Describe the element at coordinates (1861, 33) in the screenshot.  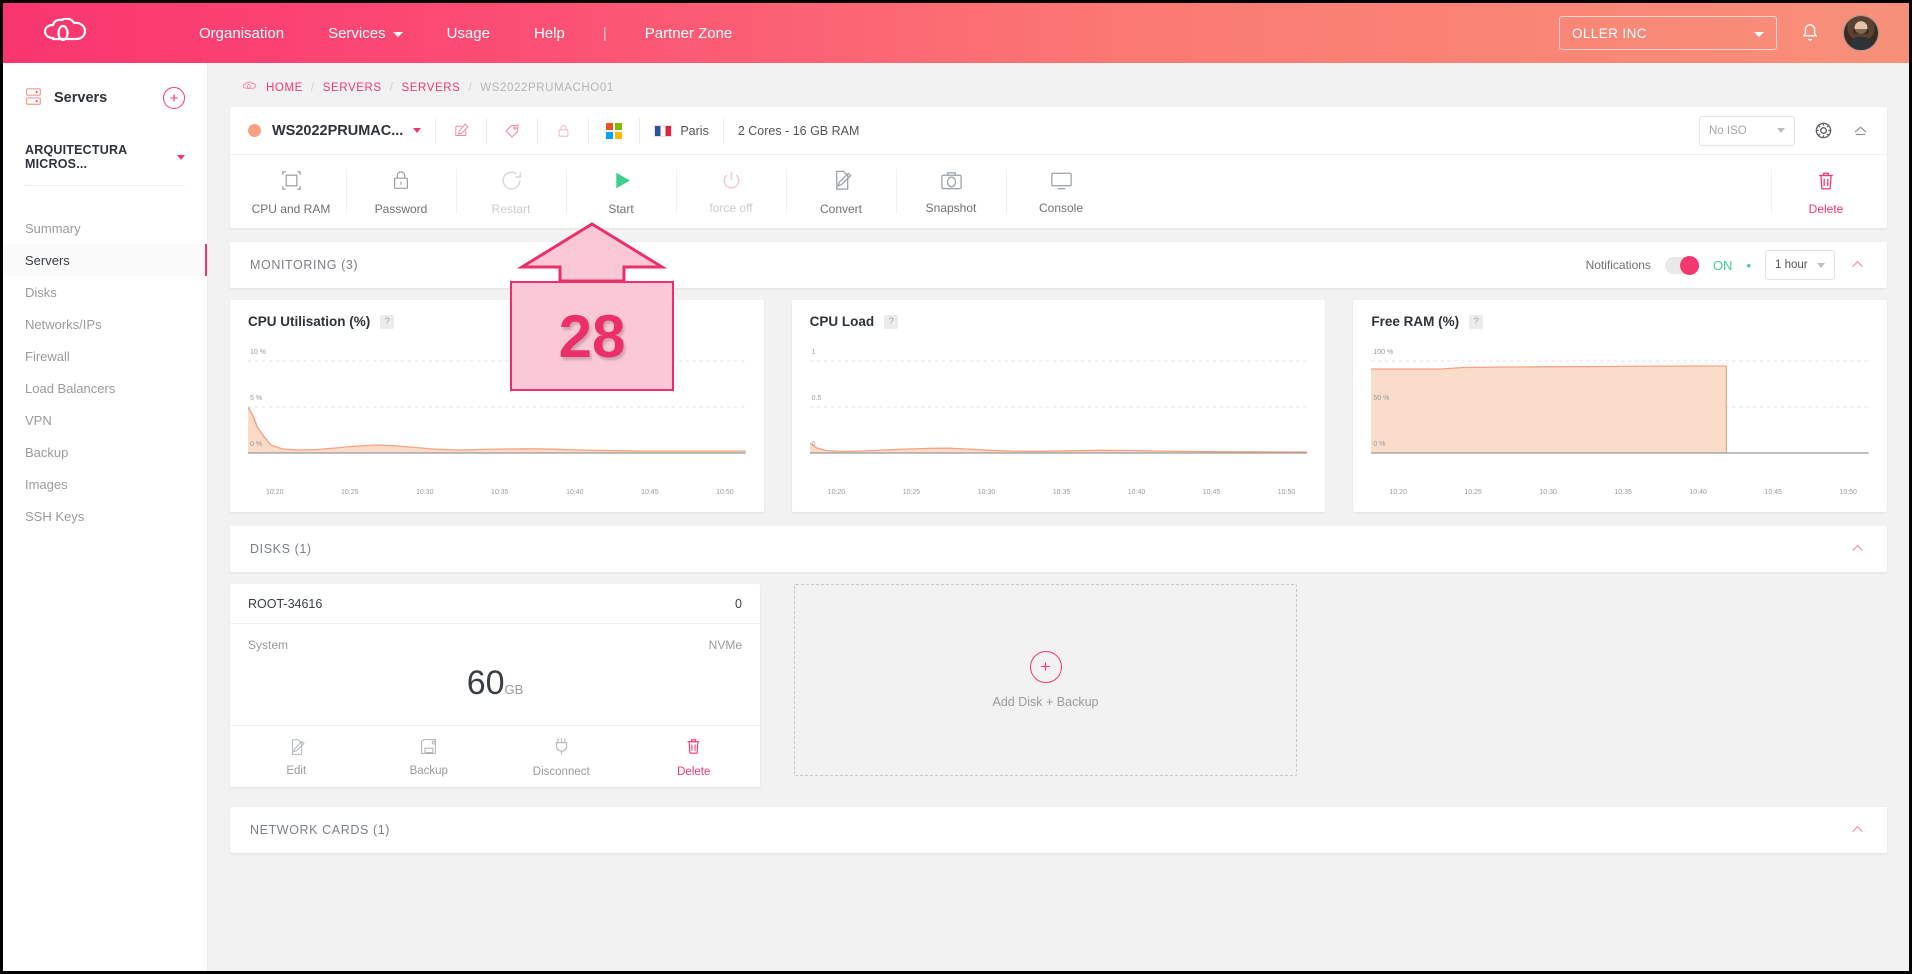
I see `avatar` at that location.